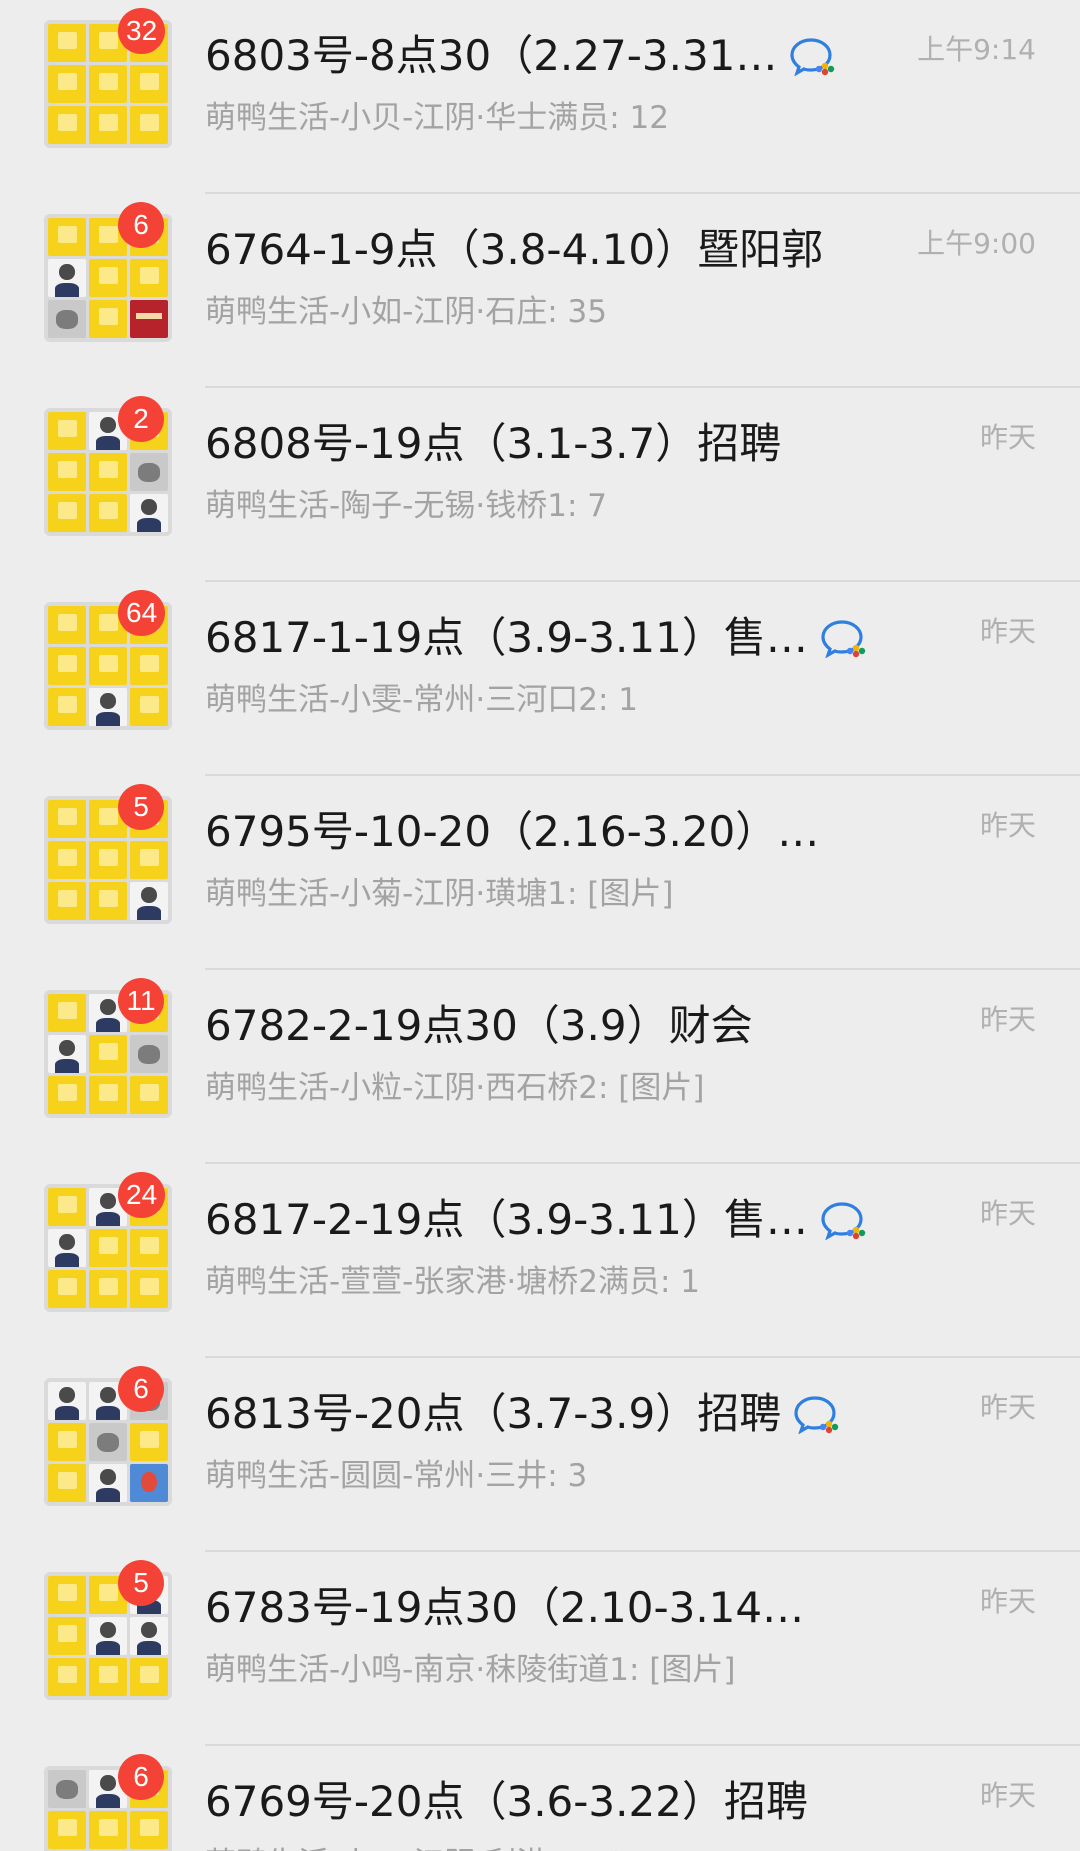 This screenshot has height=1851, width=1080. Describe the element at coordinates (514, 249) in the screenshot. I see `chat-title: 6764-1-9点（3.8-4.10）暨阳郭` at that location.